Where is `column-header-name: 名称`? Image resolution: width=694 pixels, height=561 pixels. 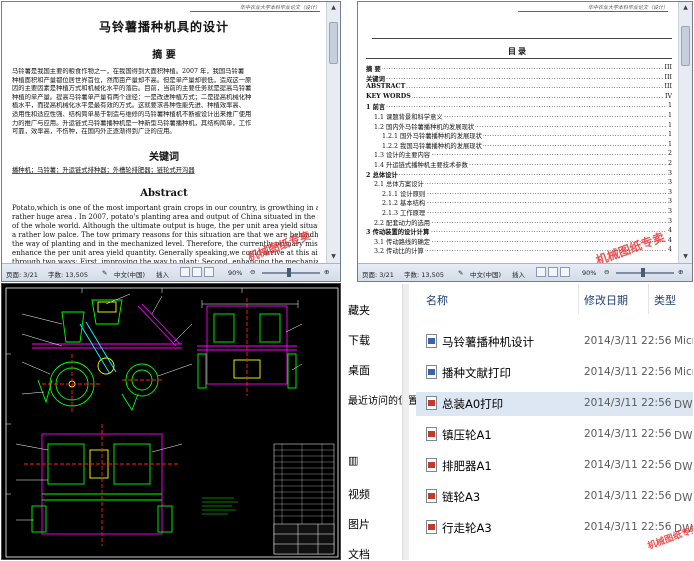
column-header-name: 名称 is located at coordinates (437, 300).